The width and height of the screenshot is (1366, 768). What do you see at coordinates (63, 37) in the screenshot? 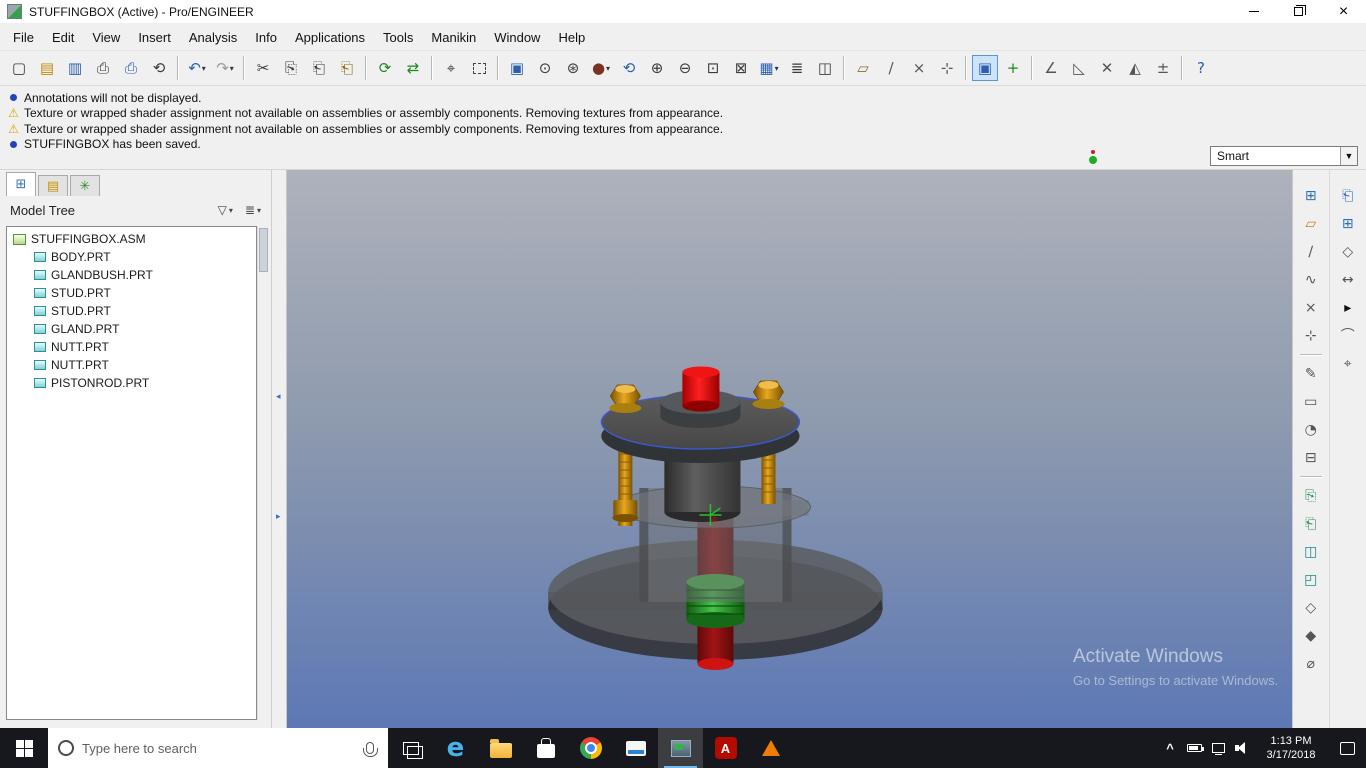
I see `menu-edit: Edit` at bounding box center [63, 37].